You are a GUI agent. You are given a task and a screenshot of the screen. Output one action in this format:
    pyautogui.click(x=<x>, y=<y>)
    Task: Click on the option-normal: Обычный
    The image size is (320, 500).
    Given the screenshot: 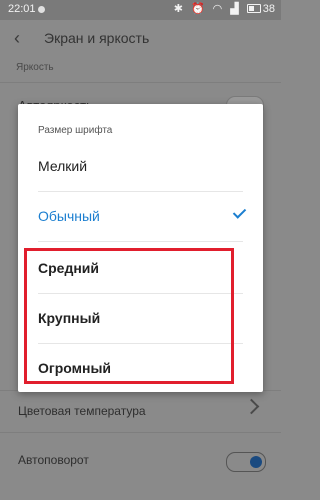 What is the action you would take?
    pyautogui.click(x=140, y=217)
    